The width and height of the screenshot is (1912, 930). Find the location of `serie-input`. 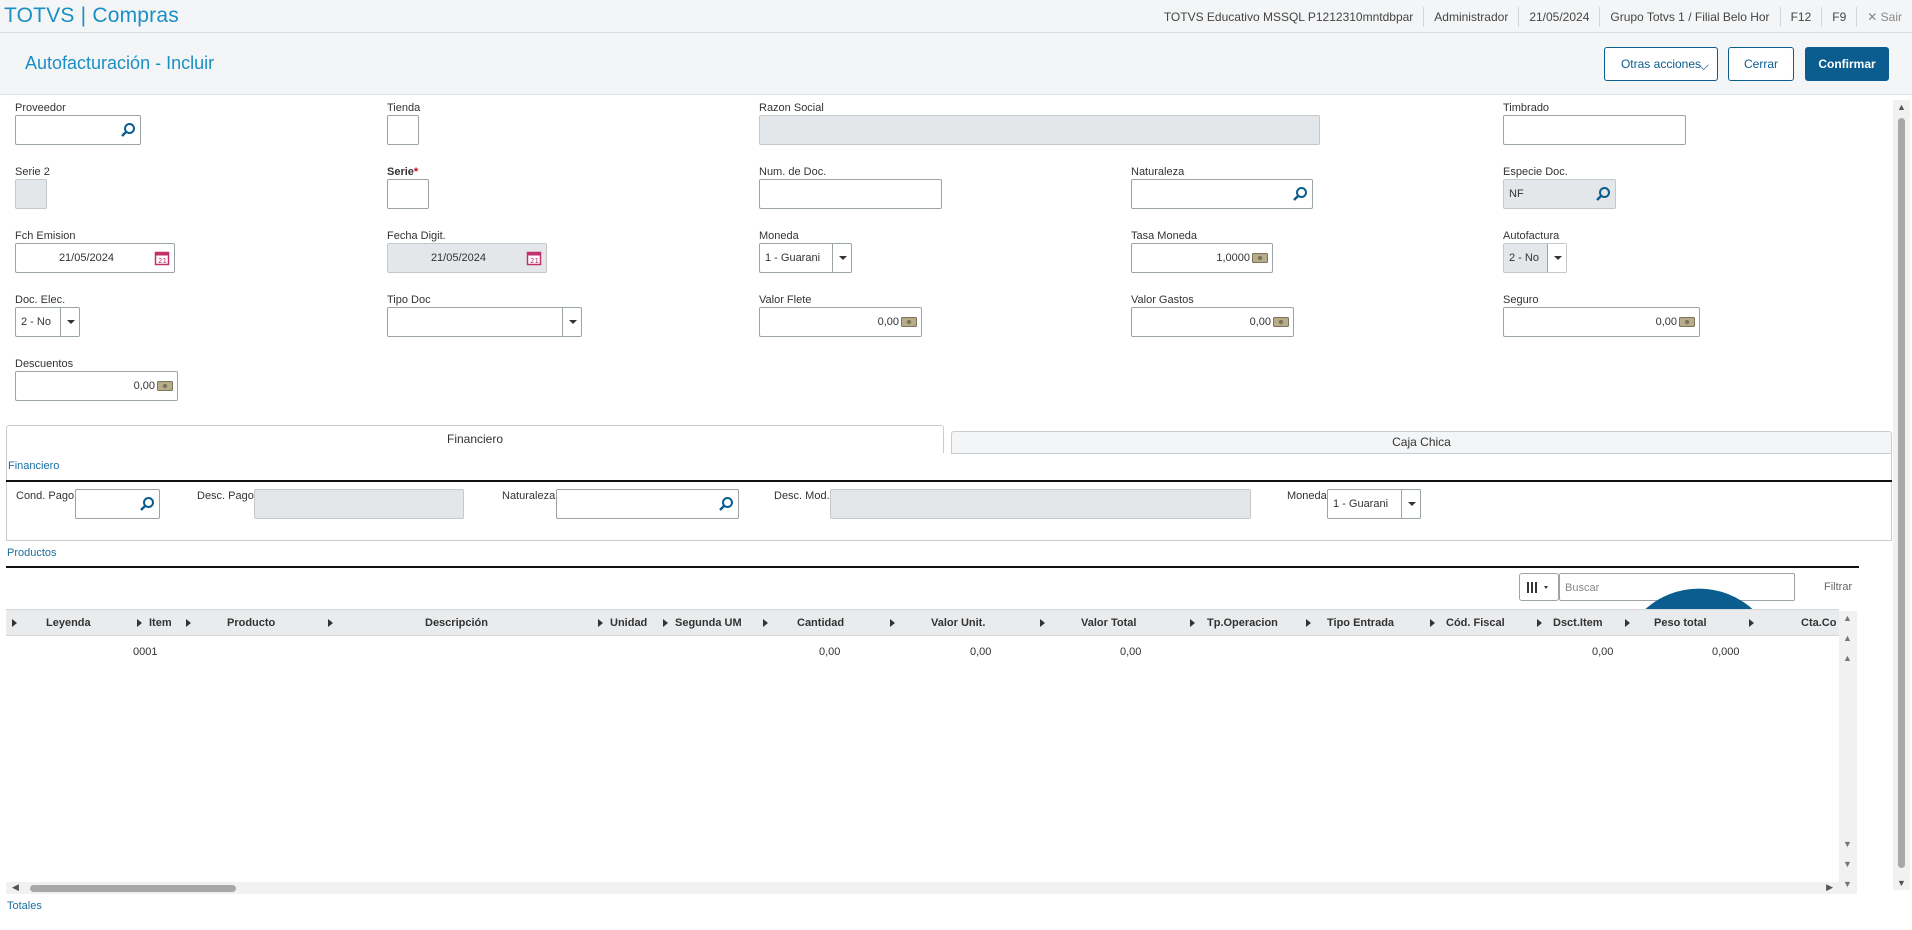

serie-input is located at coordinates (408, 194).